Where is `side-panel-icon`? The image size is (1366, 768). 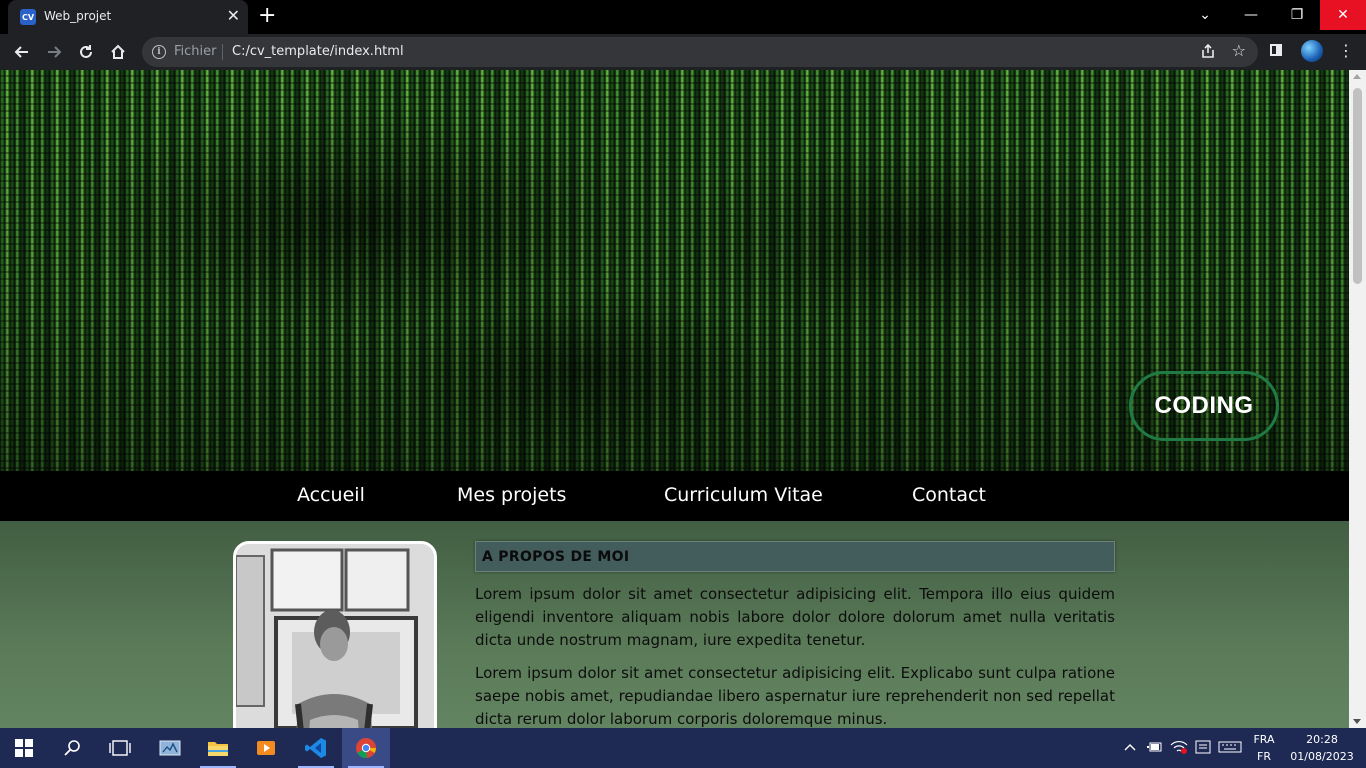
side-panel-icon is located at coordinates (1276, 50).